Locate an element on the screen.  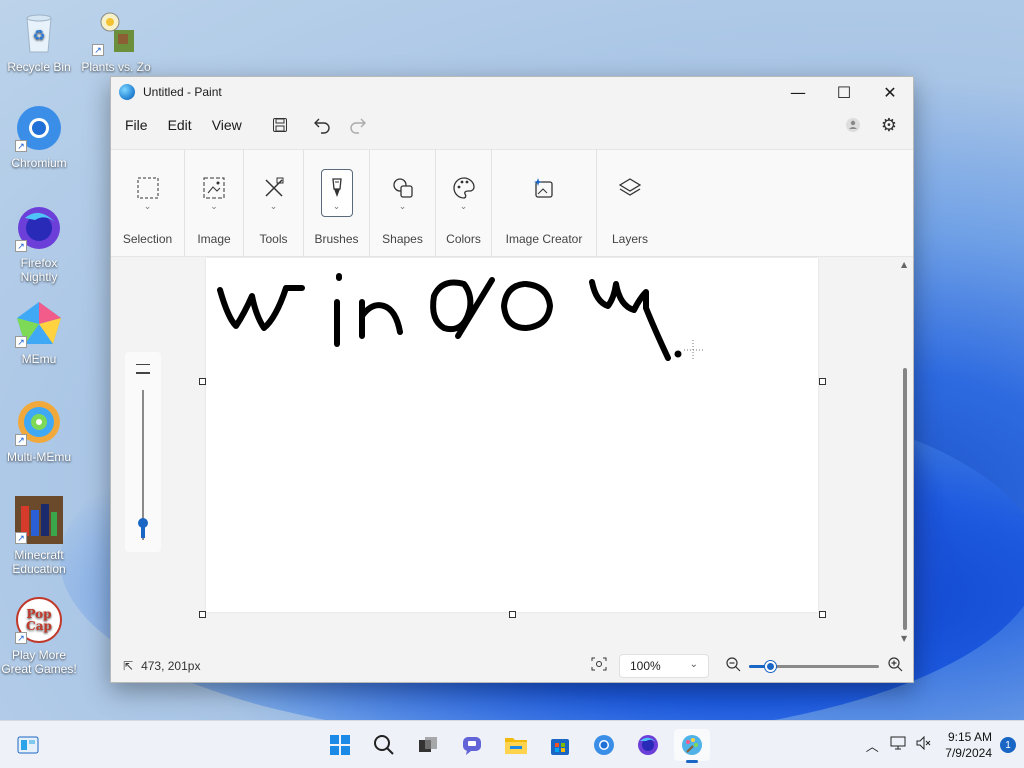
desktop-icon-chromium: ↗ Chromium is located at coordinates (39, 137).